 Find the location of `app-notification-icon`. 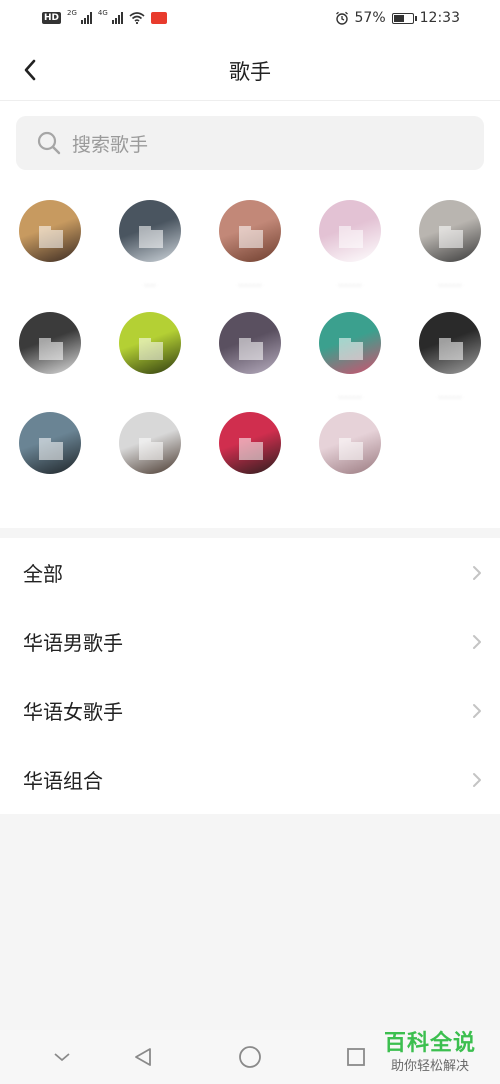

app-notification-icon is located at coordinates (158, 18).